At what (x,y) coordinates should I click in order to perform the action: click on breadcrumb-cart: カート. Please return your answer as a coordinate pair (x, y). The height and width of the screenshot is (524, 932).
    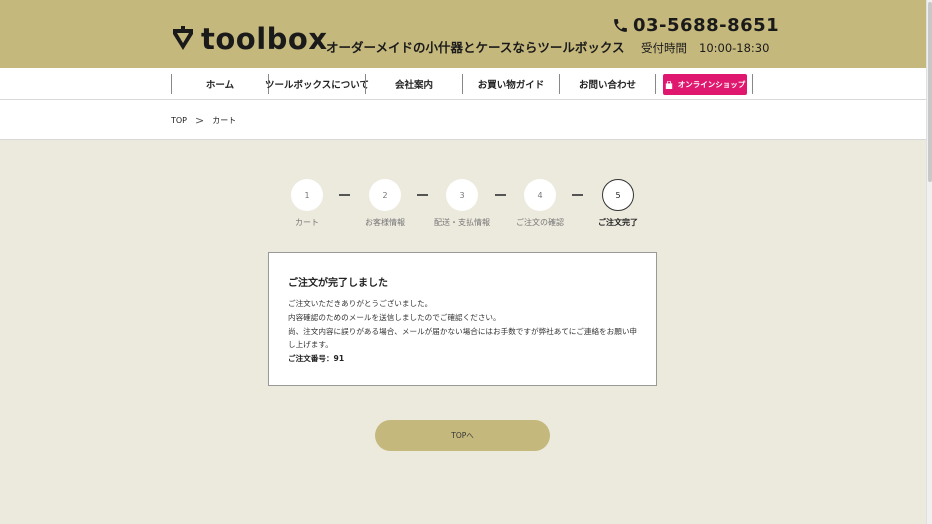
    Looking at the image, I should click on (224, 120).